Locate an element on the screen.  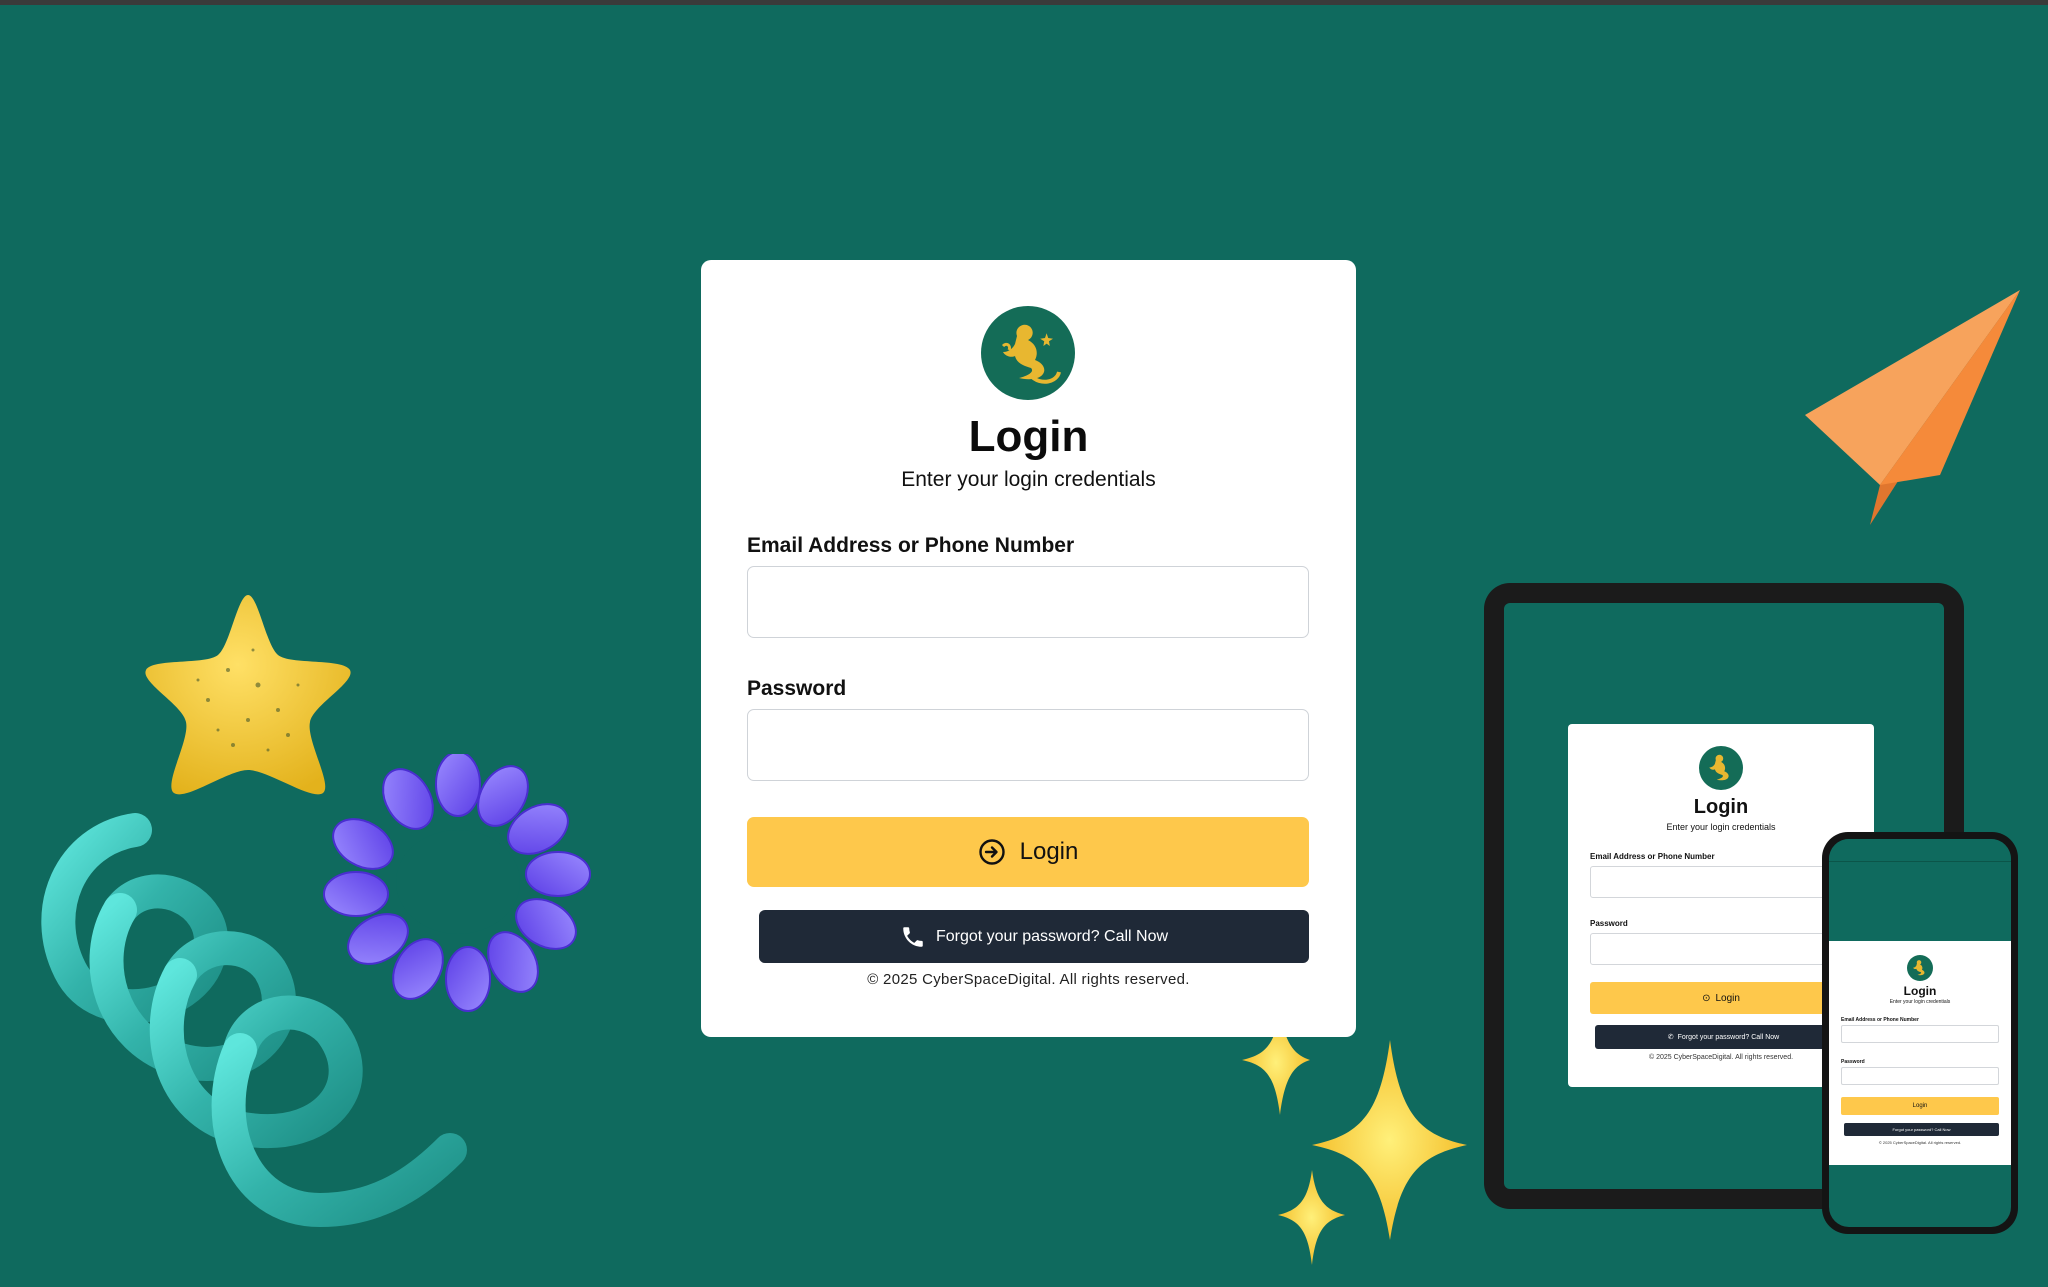
forgot-password-label: Forgot your password? Call Now is located at coordinates (1052, 936).